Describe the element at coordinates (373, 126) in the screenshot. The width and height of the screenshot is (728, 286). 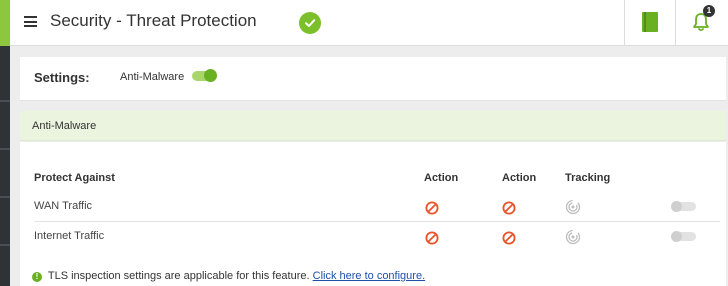
I see `section-header: Anti-Malware` at that location.